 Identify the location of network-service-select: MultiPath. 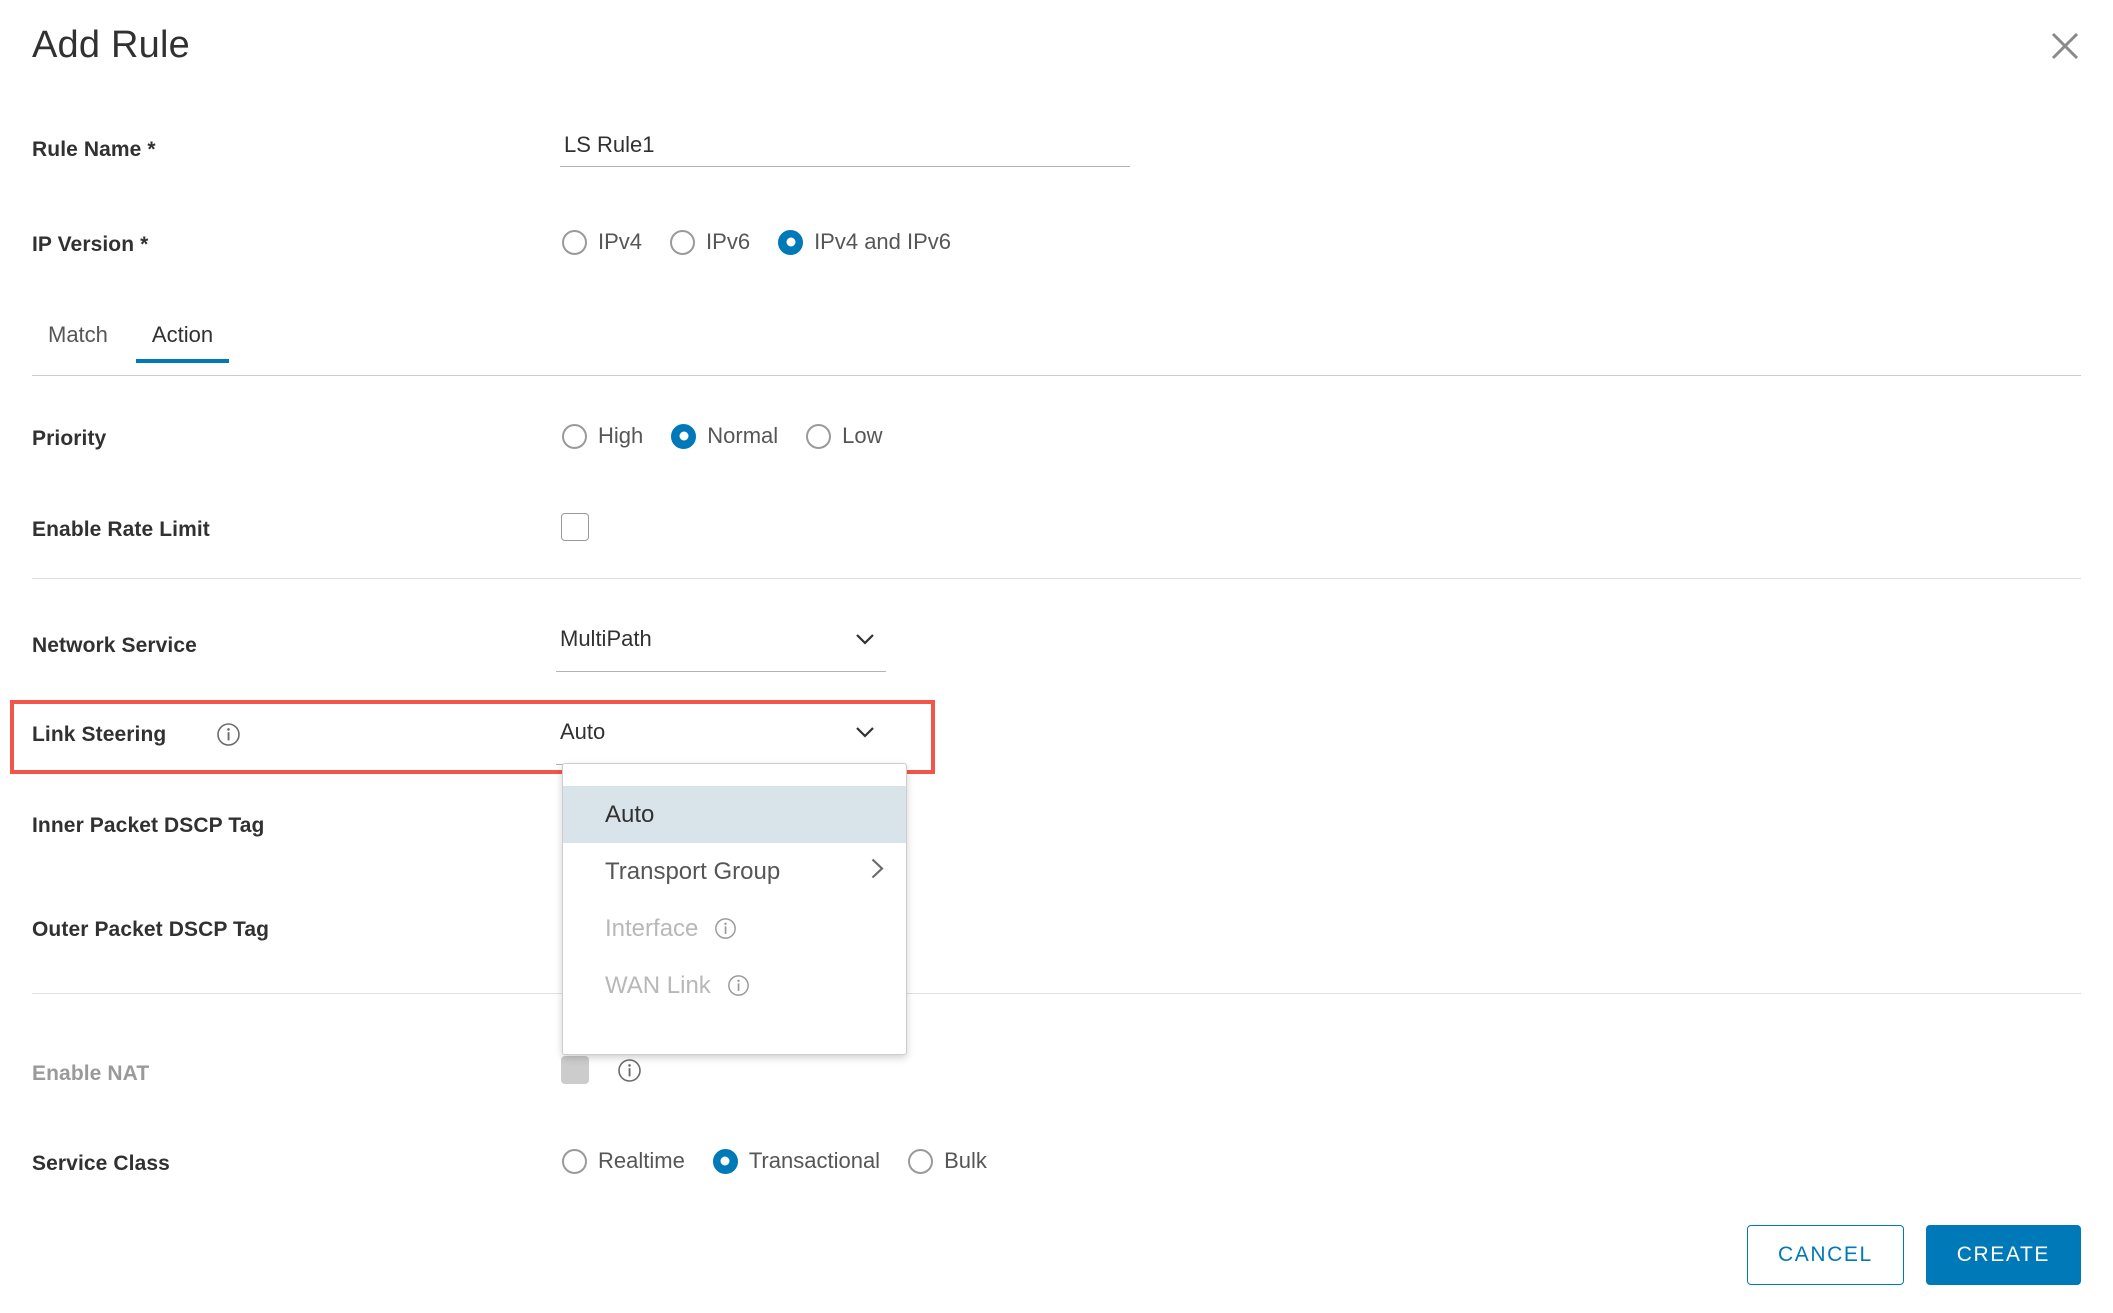
(721, 650).